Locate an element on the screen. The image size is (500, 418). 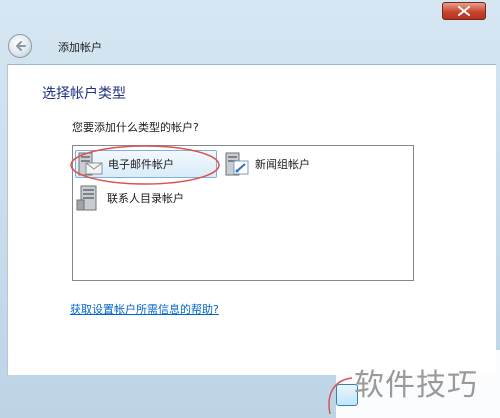
watermark-text: 软件技巧 is located at coordinates (416, 385).